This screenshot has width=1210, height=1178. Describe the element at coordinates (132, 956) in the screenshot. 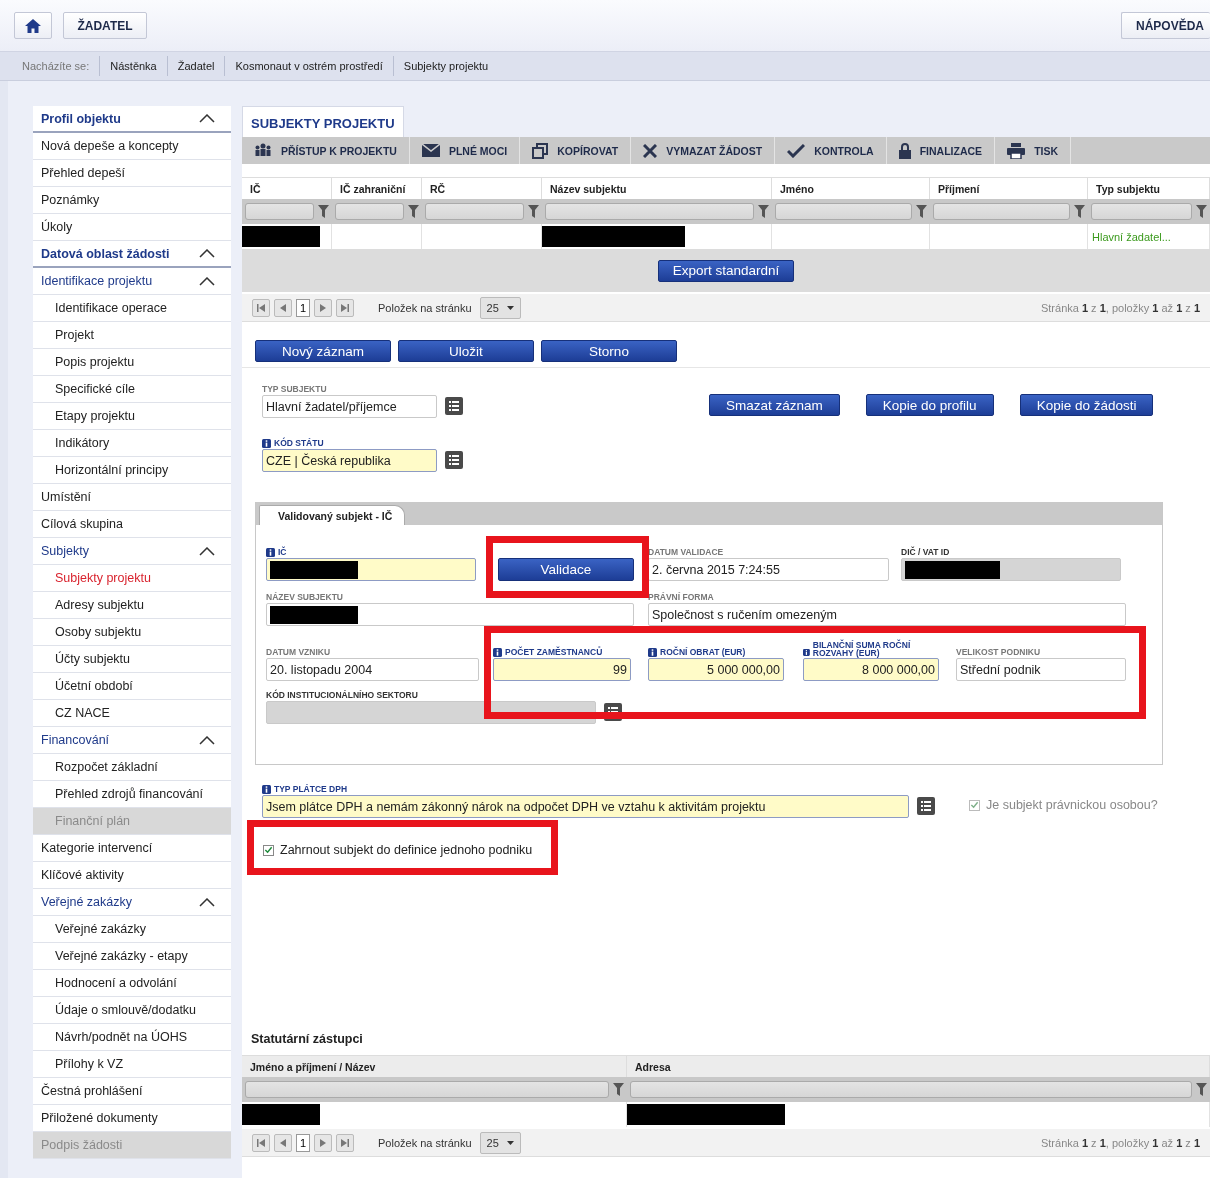

I see `sidebar-item: Veřejné zakázky - etapy` at that location.